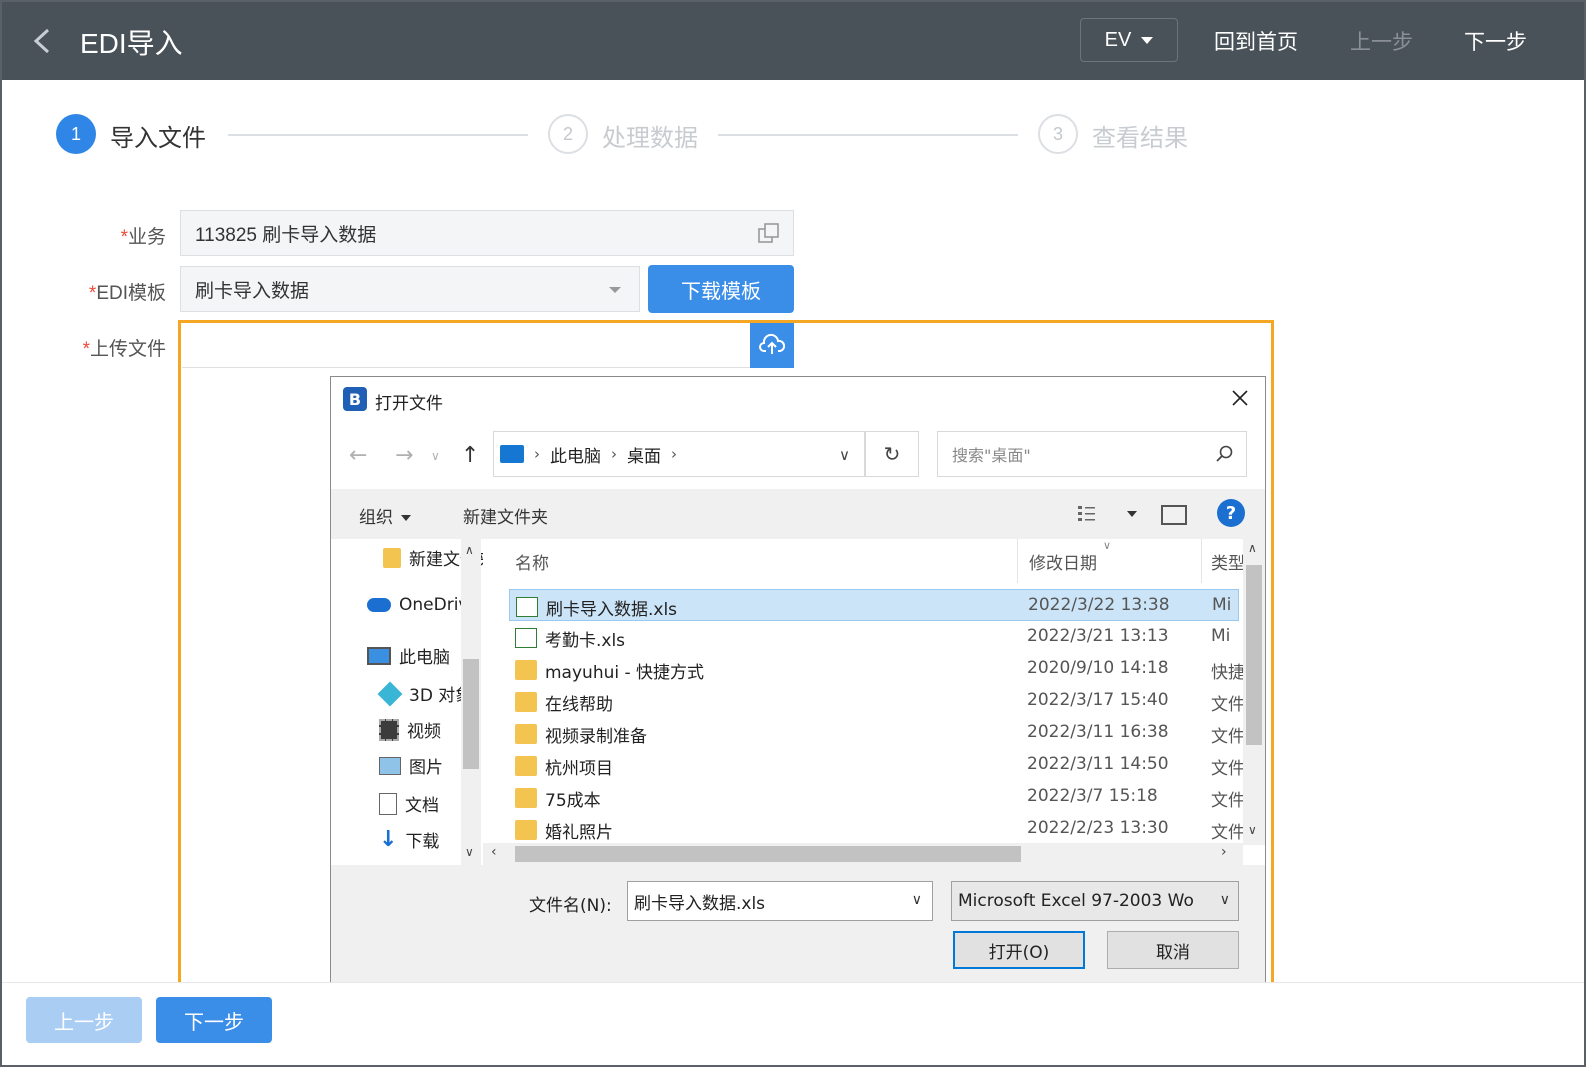 Image resolution: width=1586 pixels, height=1067 pixels. What do you see at coordinates (568, 134) in the screenshot?
I see `step-2-circle: 2` at bounding box center [568, 134].